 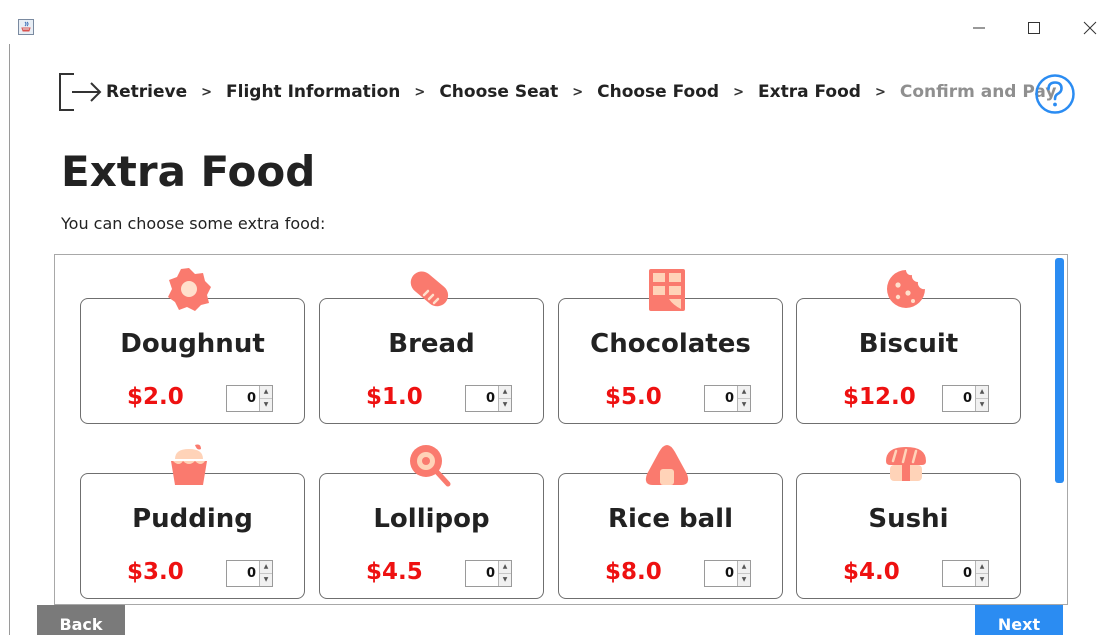 What do you see at coordinates (394, 397) in the screenshot?
I see `food-price: $1.0` at bounding box center [394, 397].